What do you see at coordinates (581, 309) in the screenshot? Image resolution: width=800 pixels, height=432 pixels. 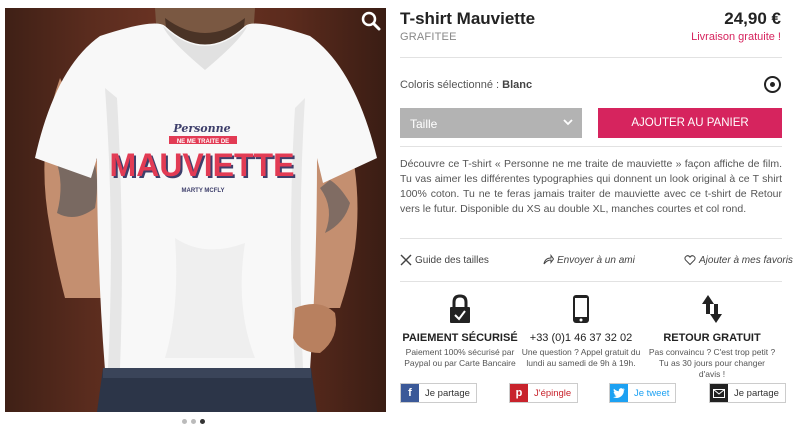 I see `phone-icon` at bounding box center [581, 309].